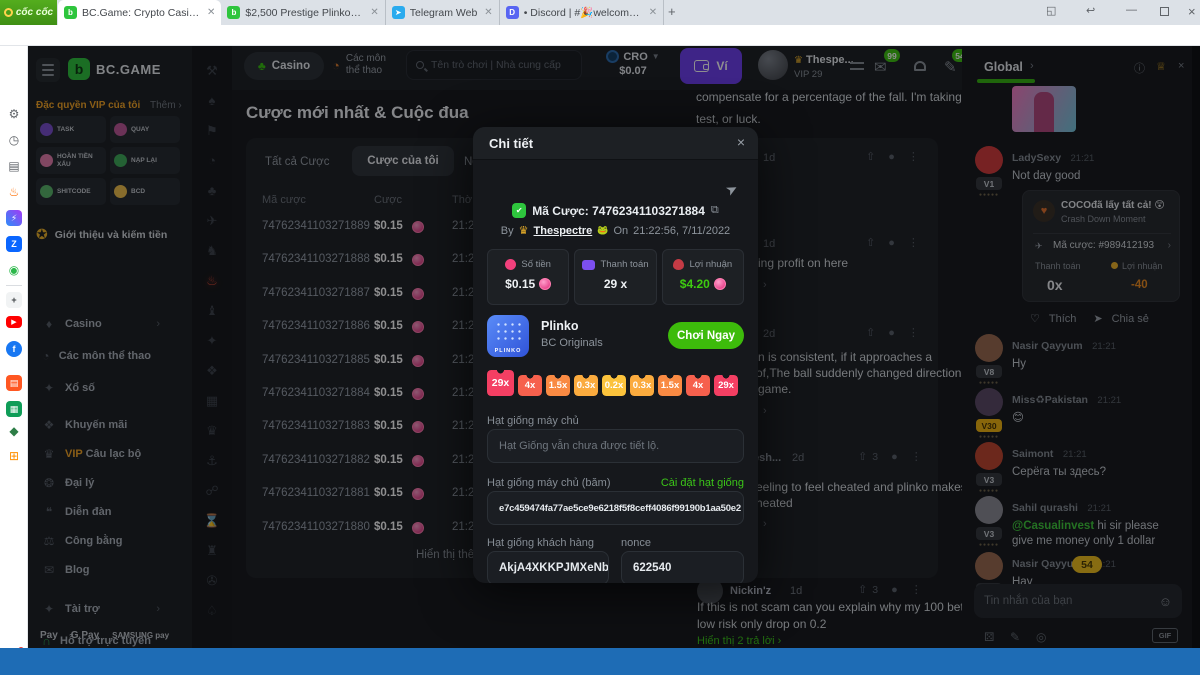  What do you see at coordinates (732, 189) in the screenshot?
I see `modal-share-icon: ➤` at bounding box center [732, 189].